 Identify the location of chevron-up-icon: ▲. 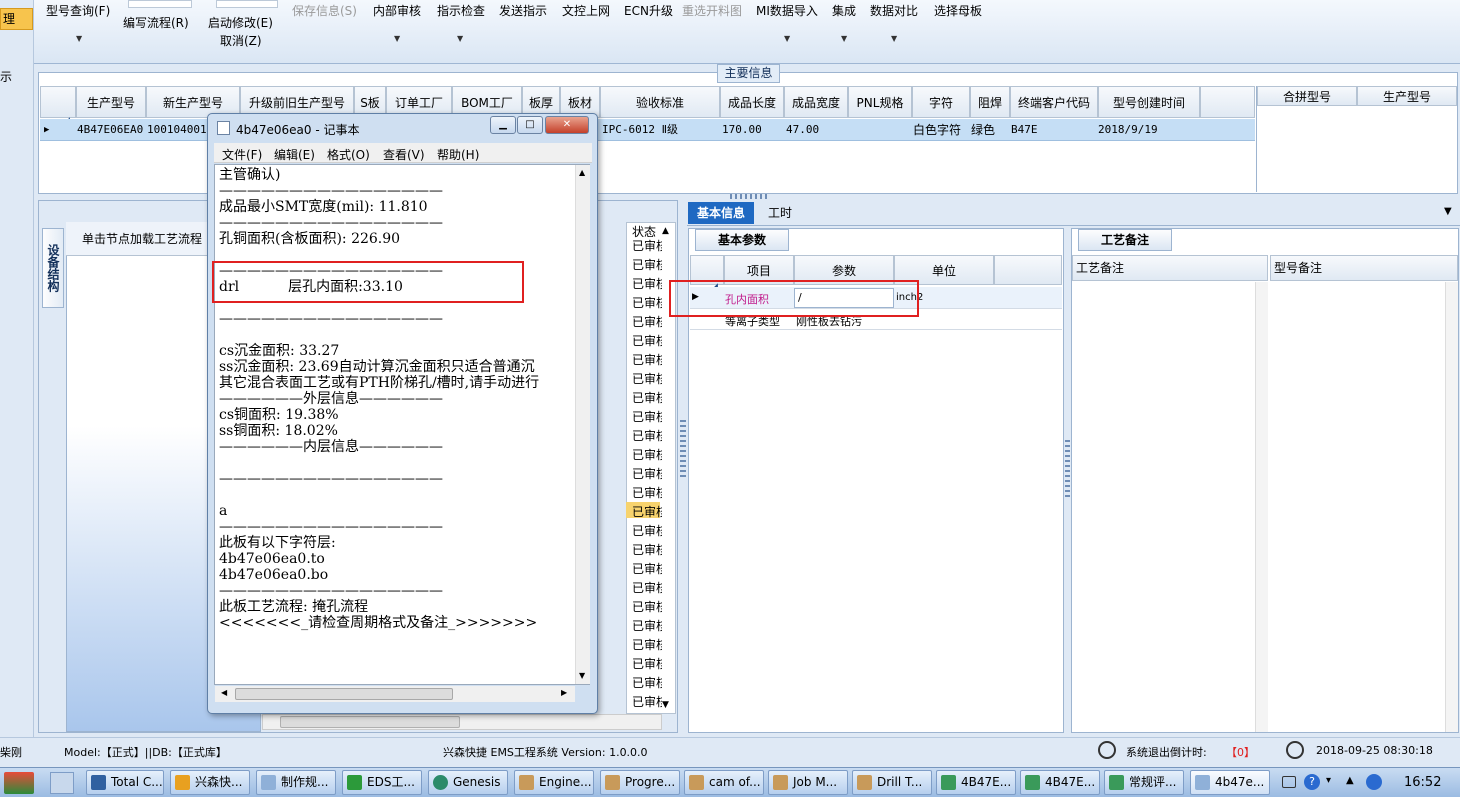
(1350, 780).